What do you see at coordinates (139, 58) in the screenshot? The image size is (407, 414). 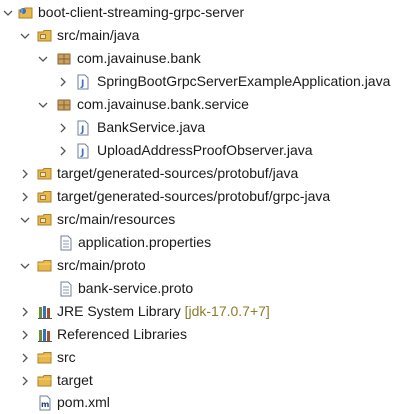 I see `package-label: com.javainuse.bank` at bounding box center [139, 58].